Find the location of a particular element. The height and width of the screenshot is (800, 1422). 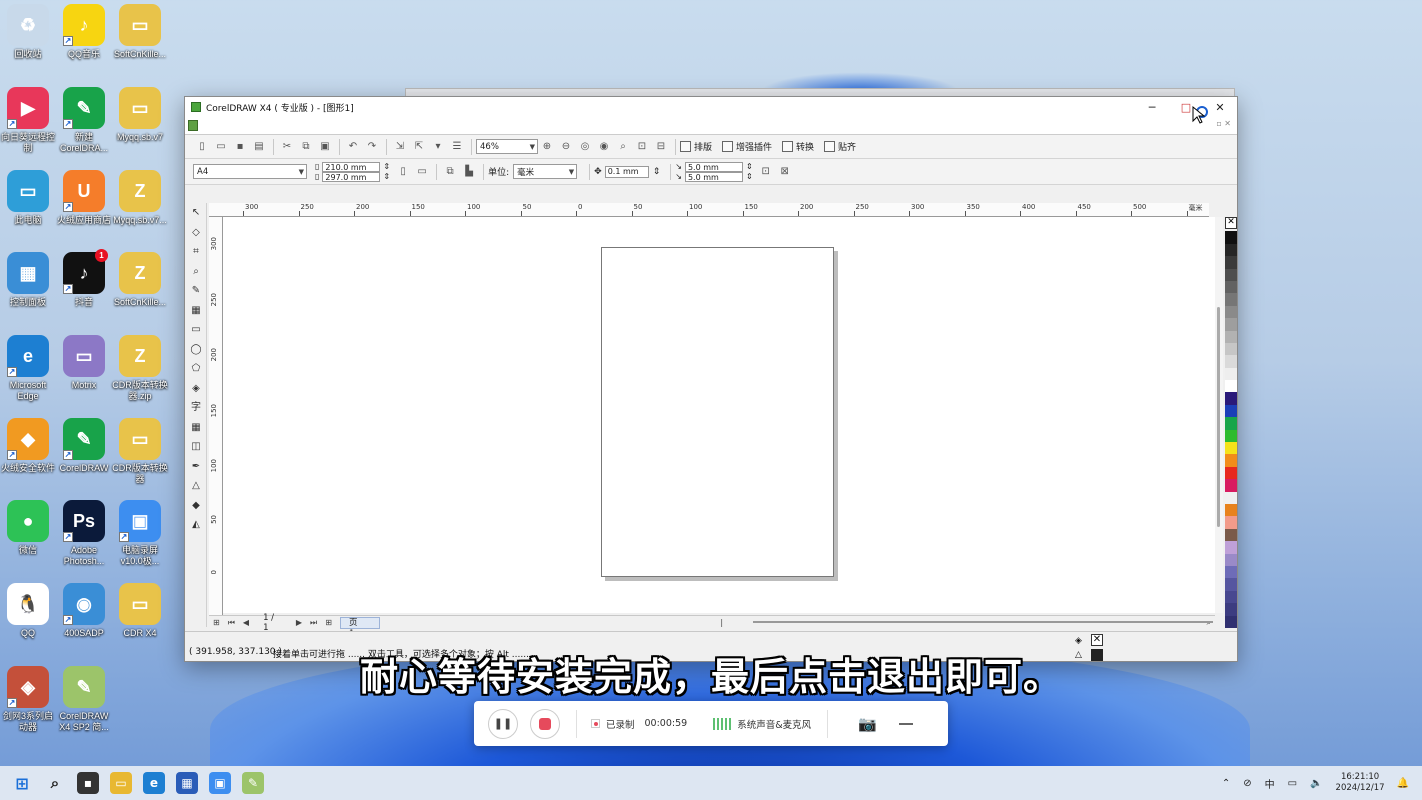

interactive-fill-icon: ◭ is located at coordinates (196, 525).